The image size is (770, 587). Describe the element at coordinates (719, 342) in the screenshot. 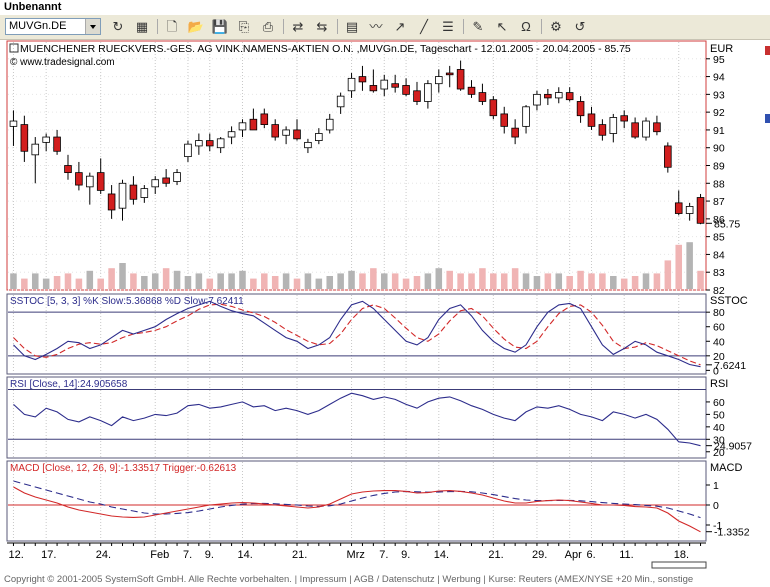

I see `stoch-tick-label: 40` at that location.